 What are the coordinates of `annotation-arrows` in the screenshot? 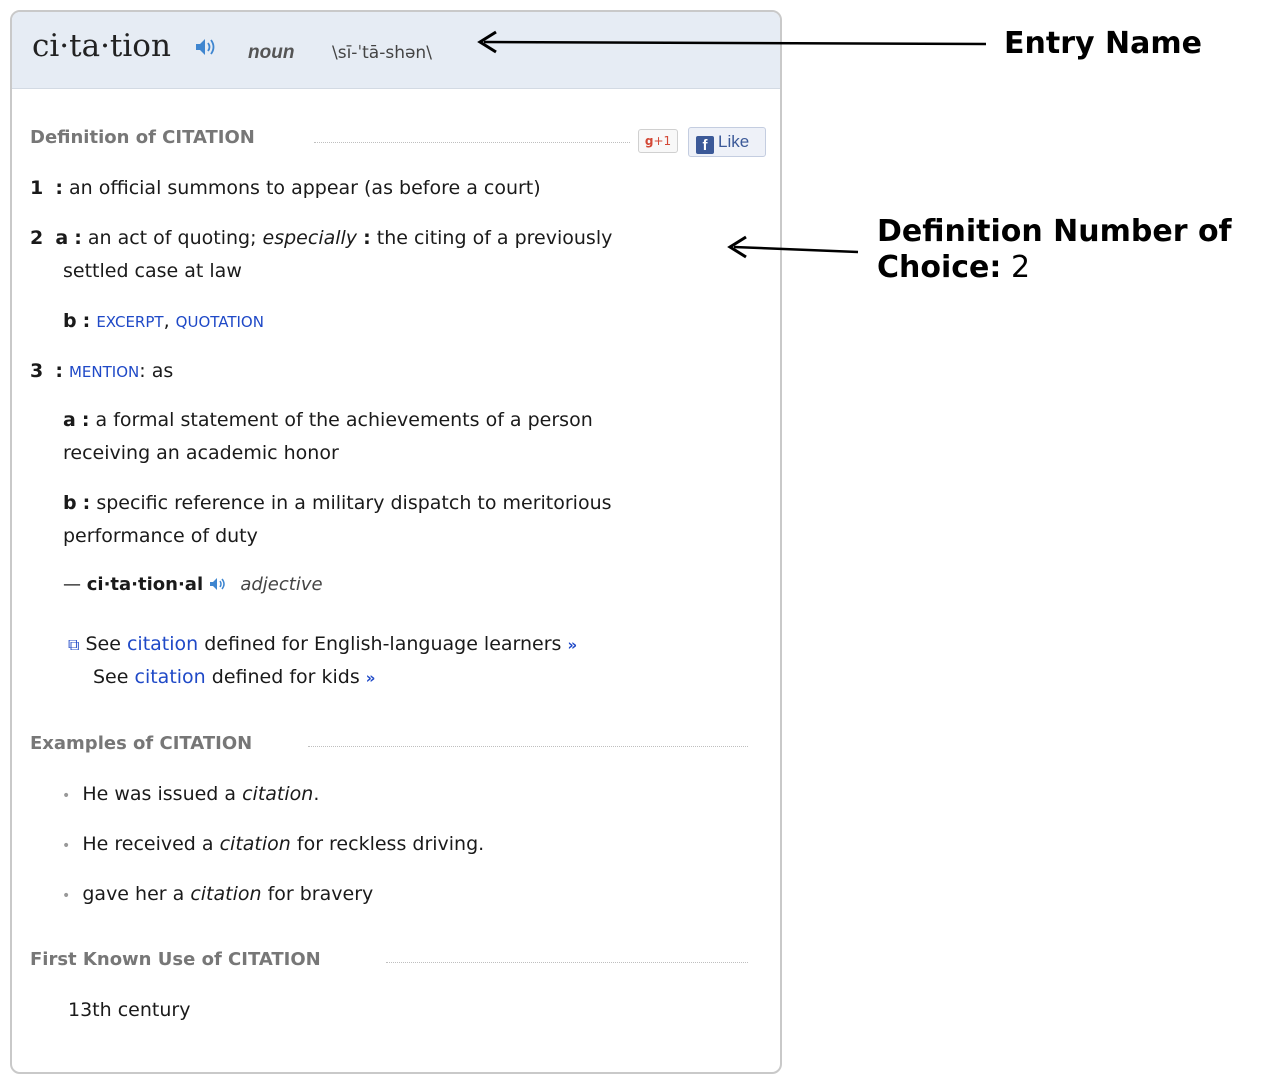 It's located at (732, 144).